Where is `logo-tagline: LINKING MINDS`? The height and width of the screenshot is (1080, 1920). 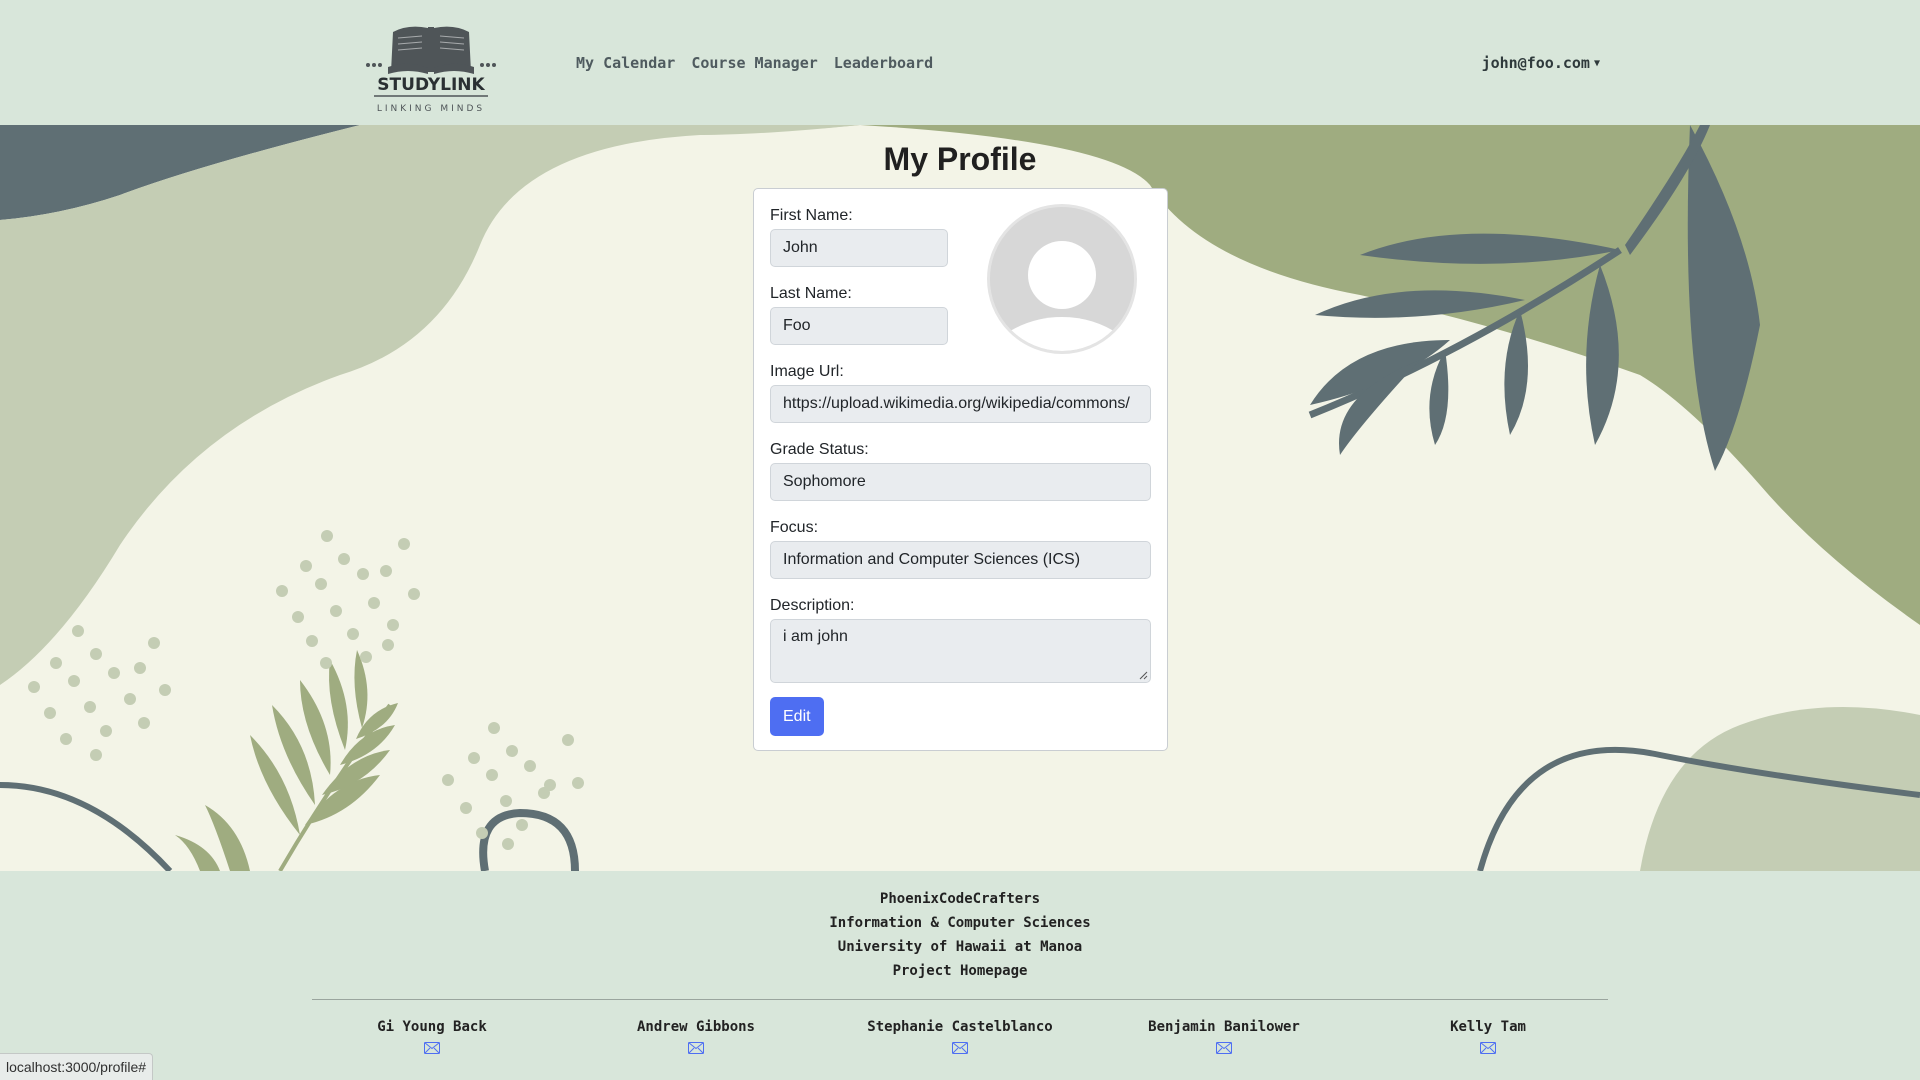
logo-tagline: LINKING MINDS is located at coordinates (431, 109).